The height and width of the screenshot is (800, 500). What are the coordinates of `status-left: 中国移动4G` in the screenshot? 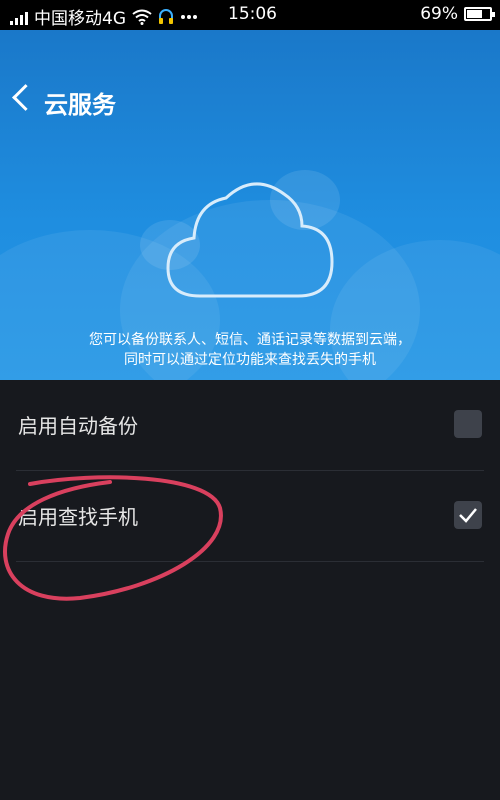 It's located at (106, 16).